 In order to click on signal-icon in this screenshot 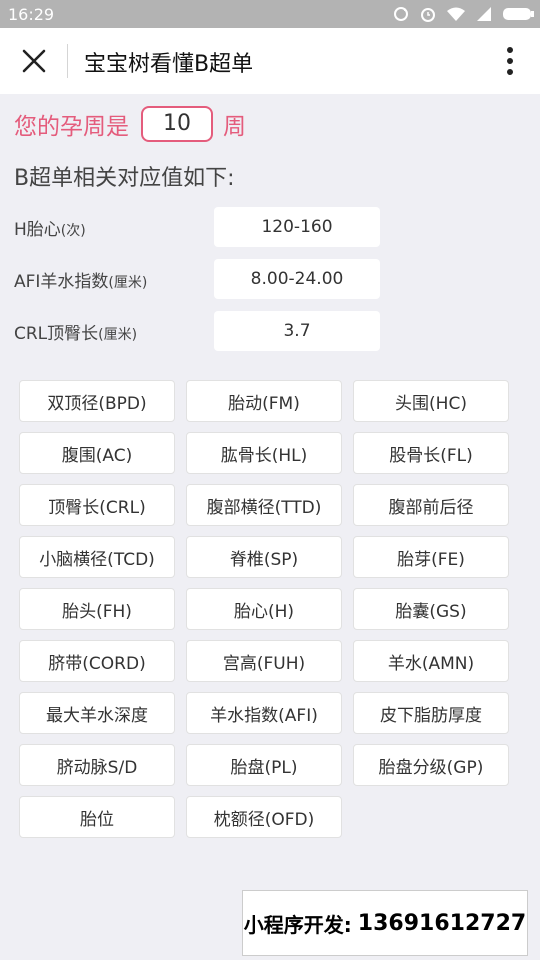, I will do `click(484, 14)`.